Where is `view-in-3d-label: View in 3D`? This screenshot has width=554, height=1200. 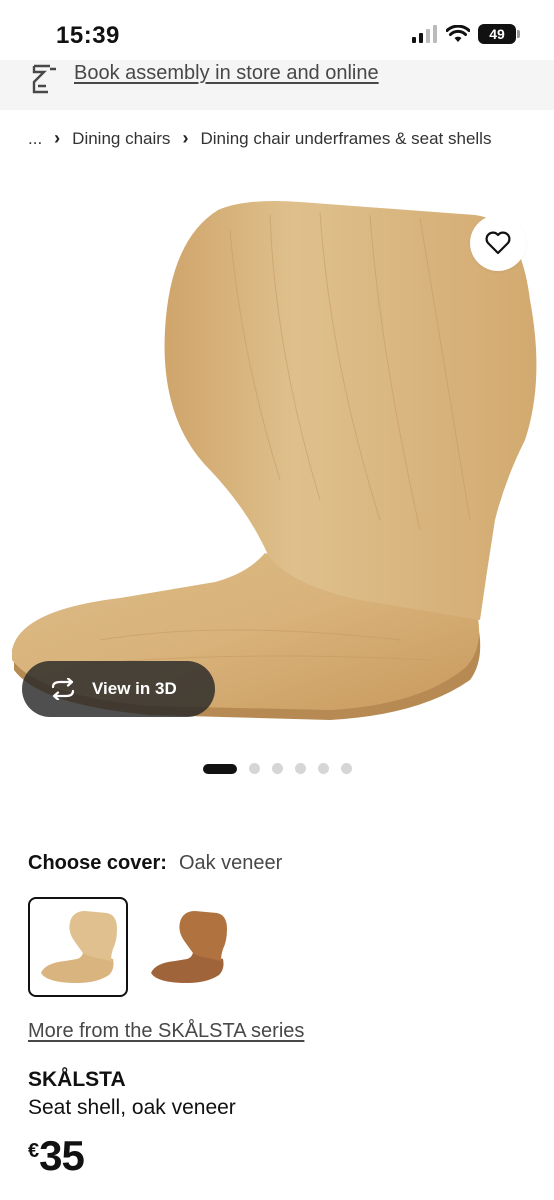 view-in-3d-label: View in 3D is located at coordinates (134, 688).